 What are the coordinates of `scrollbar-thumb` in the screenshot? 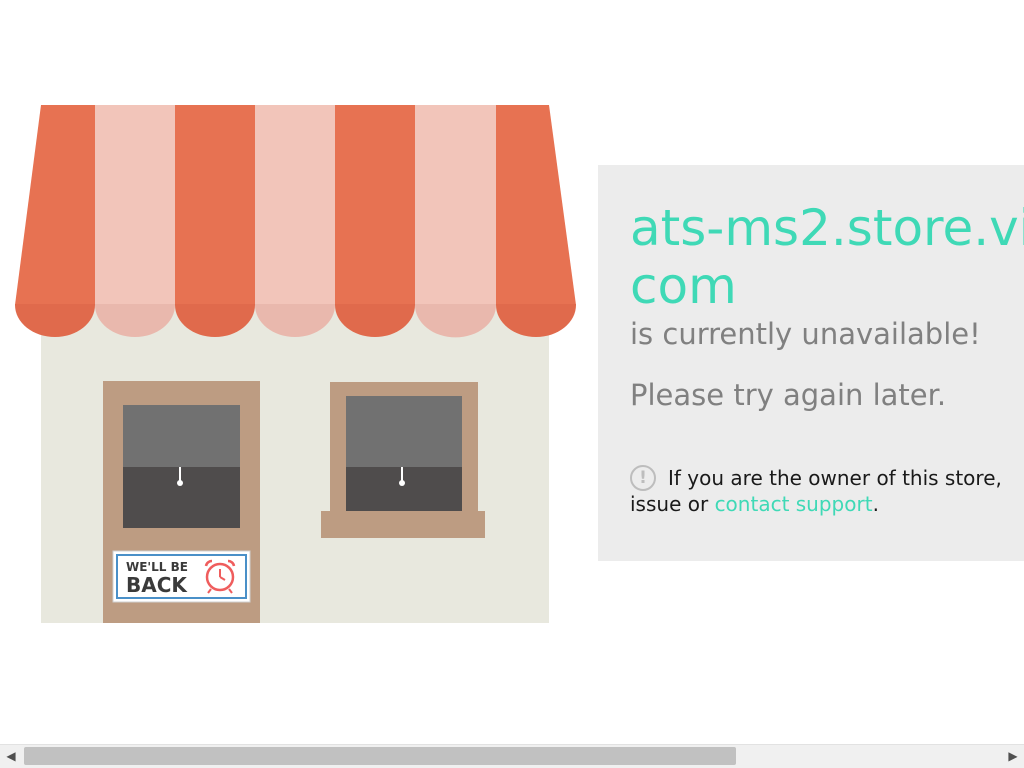 It's located at (380, 756).